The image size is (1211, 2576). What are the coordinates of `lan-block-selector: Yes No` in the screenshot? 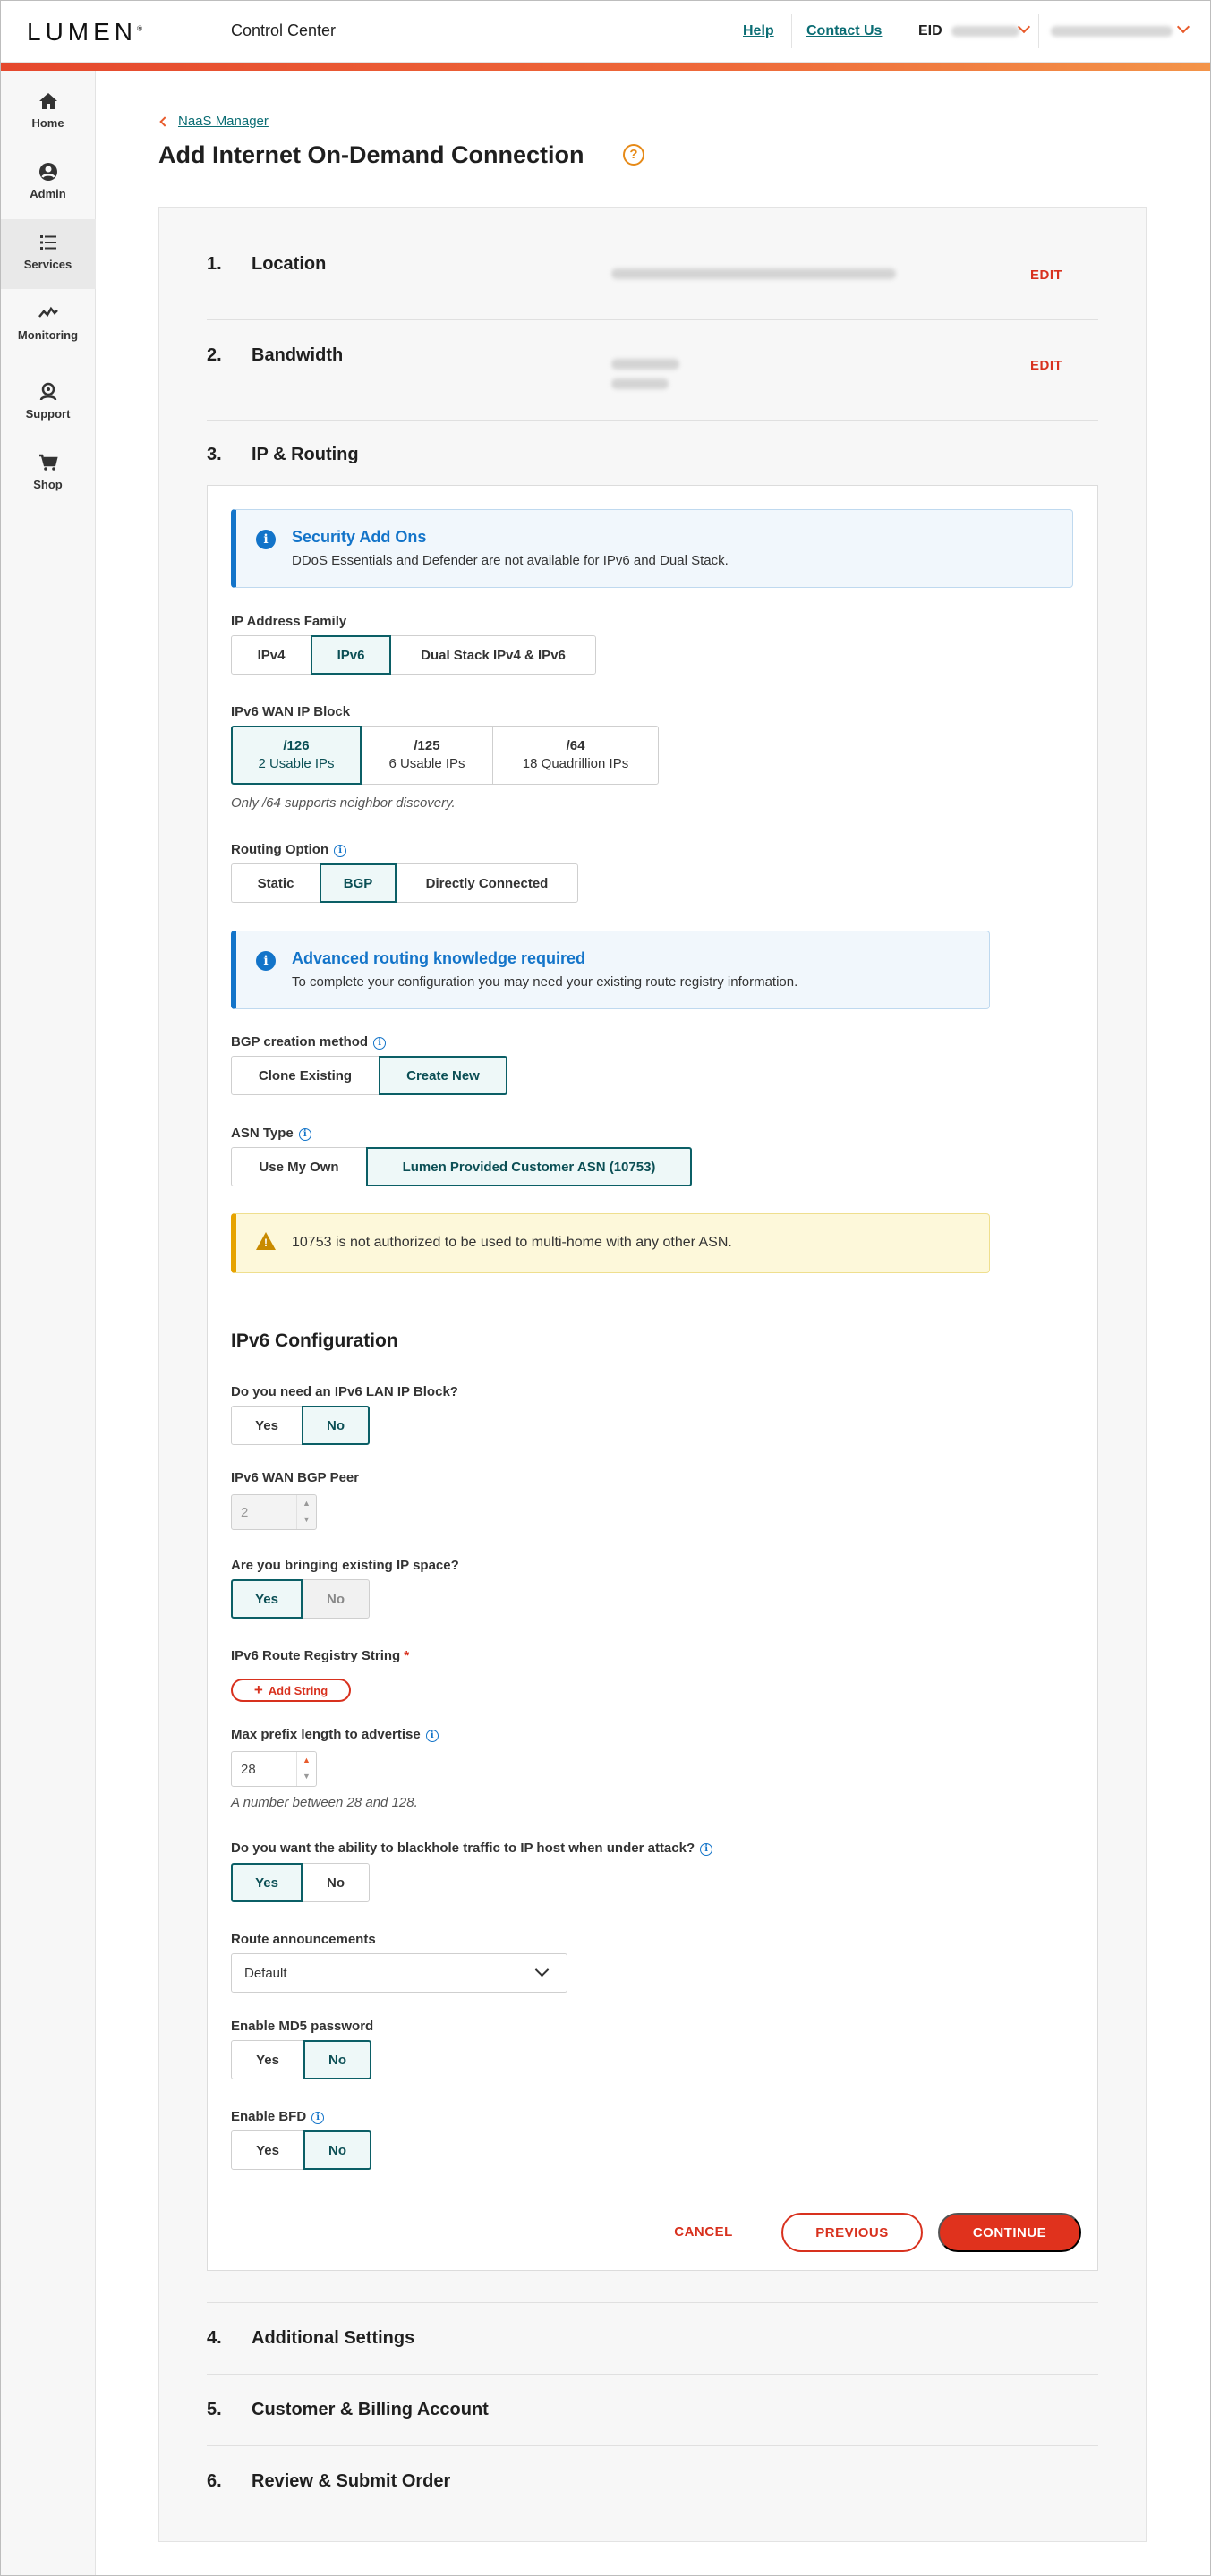 It's located at (300, 1425).